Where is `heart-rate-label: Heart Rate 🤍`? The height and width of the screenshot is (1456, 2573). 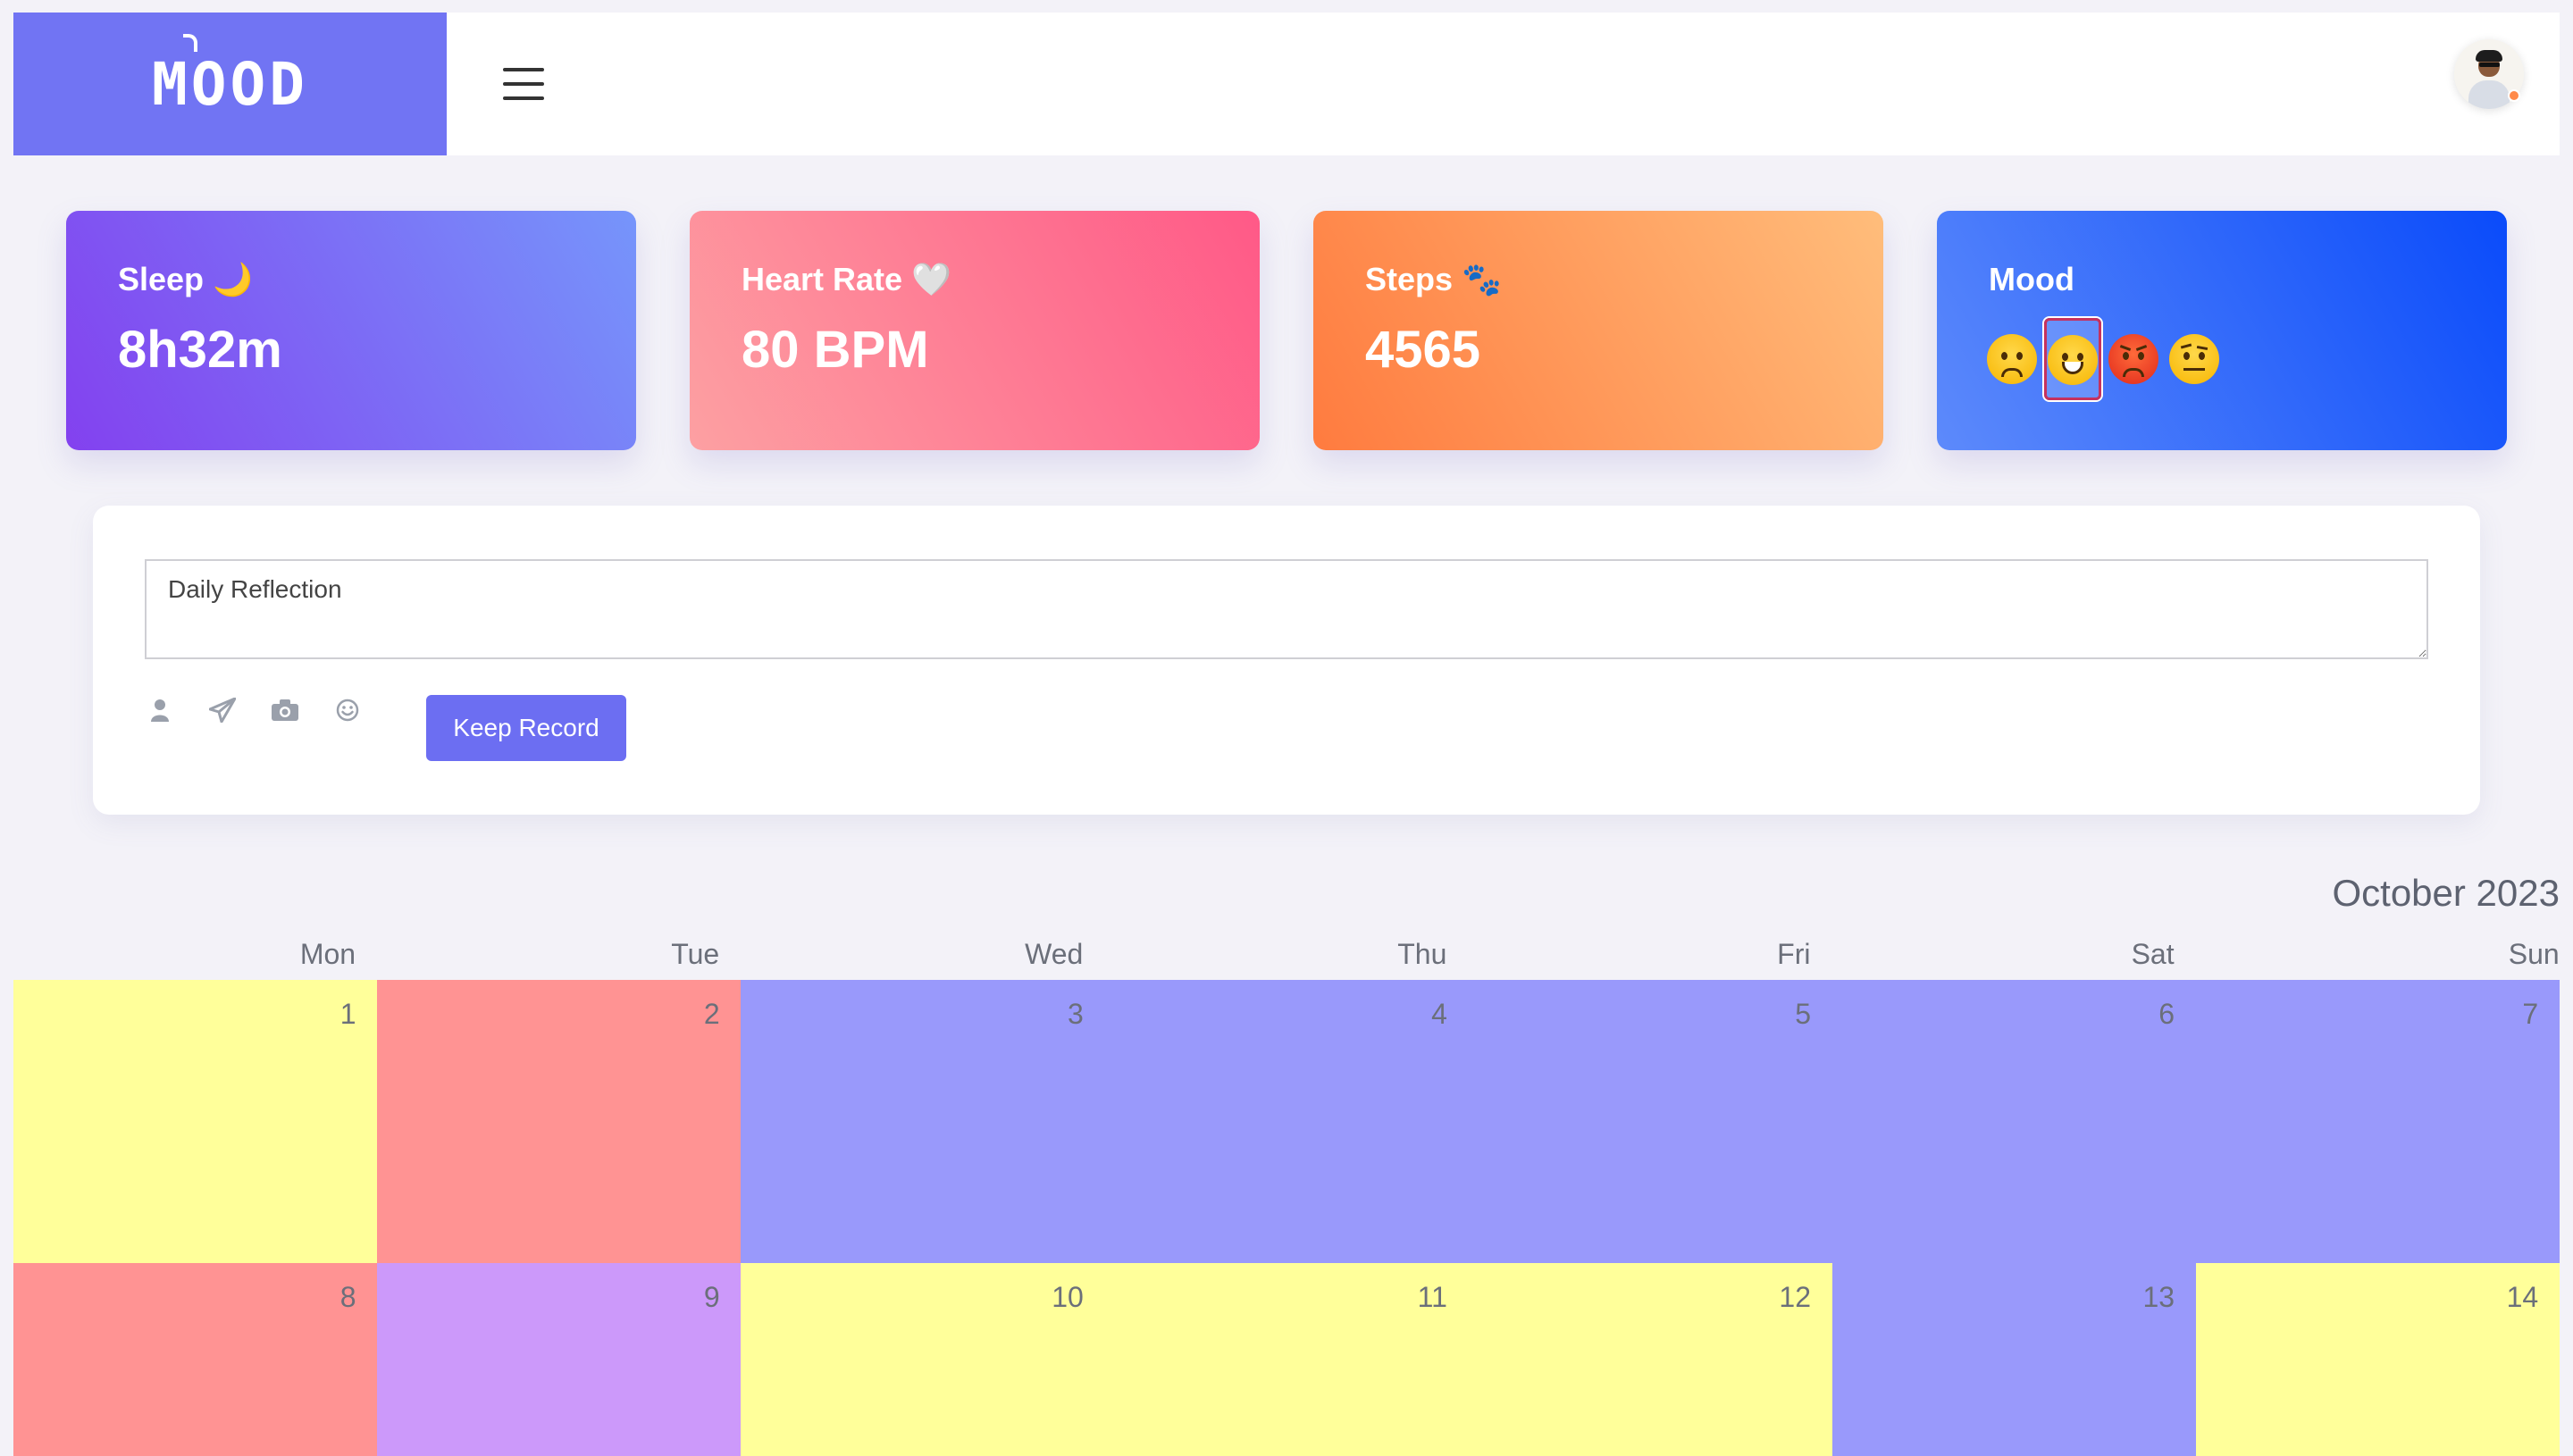 heart-rate-label: Heart Rate 🤍 is located at coordinates (846, 279).